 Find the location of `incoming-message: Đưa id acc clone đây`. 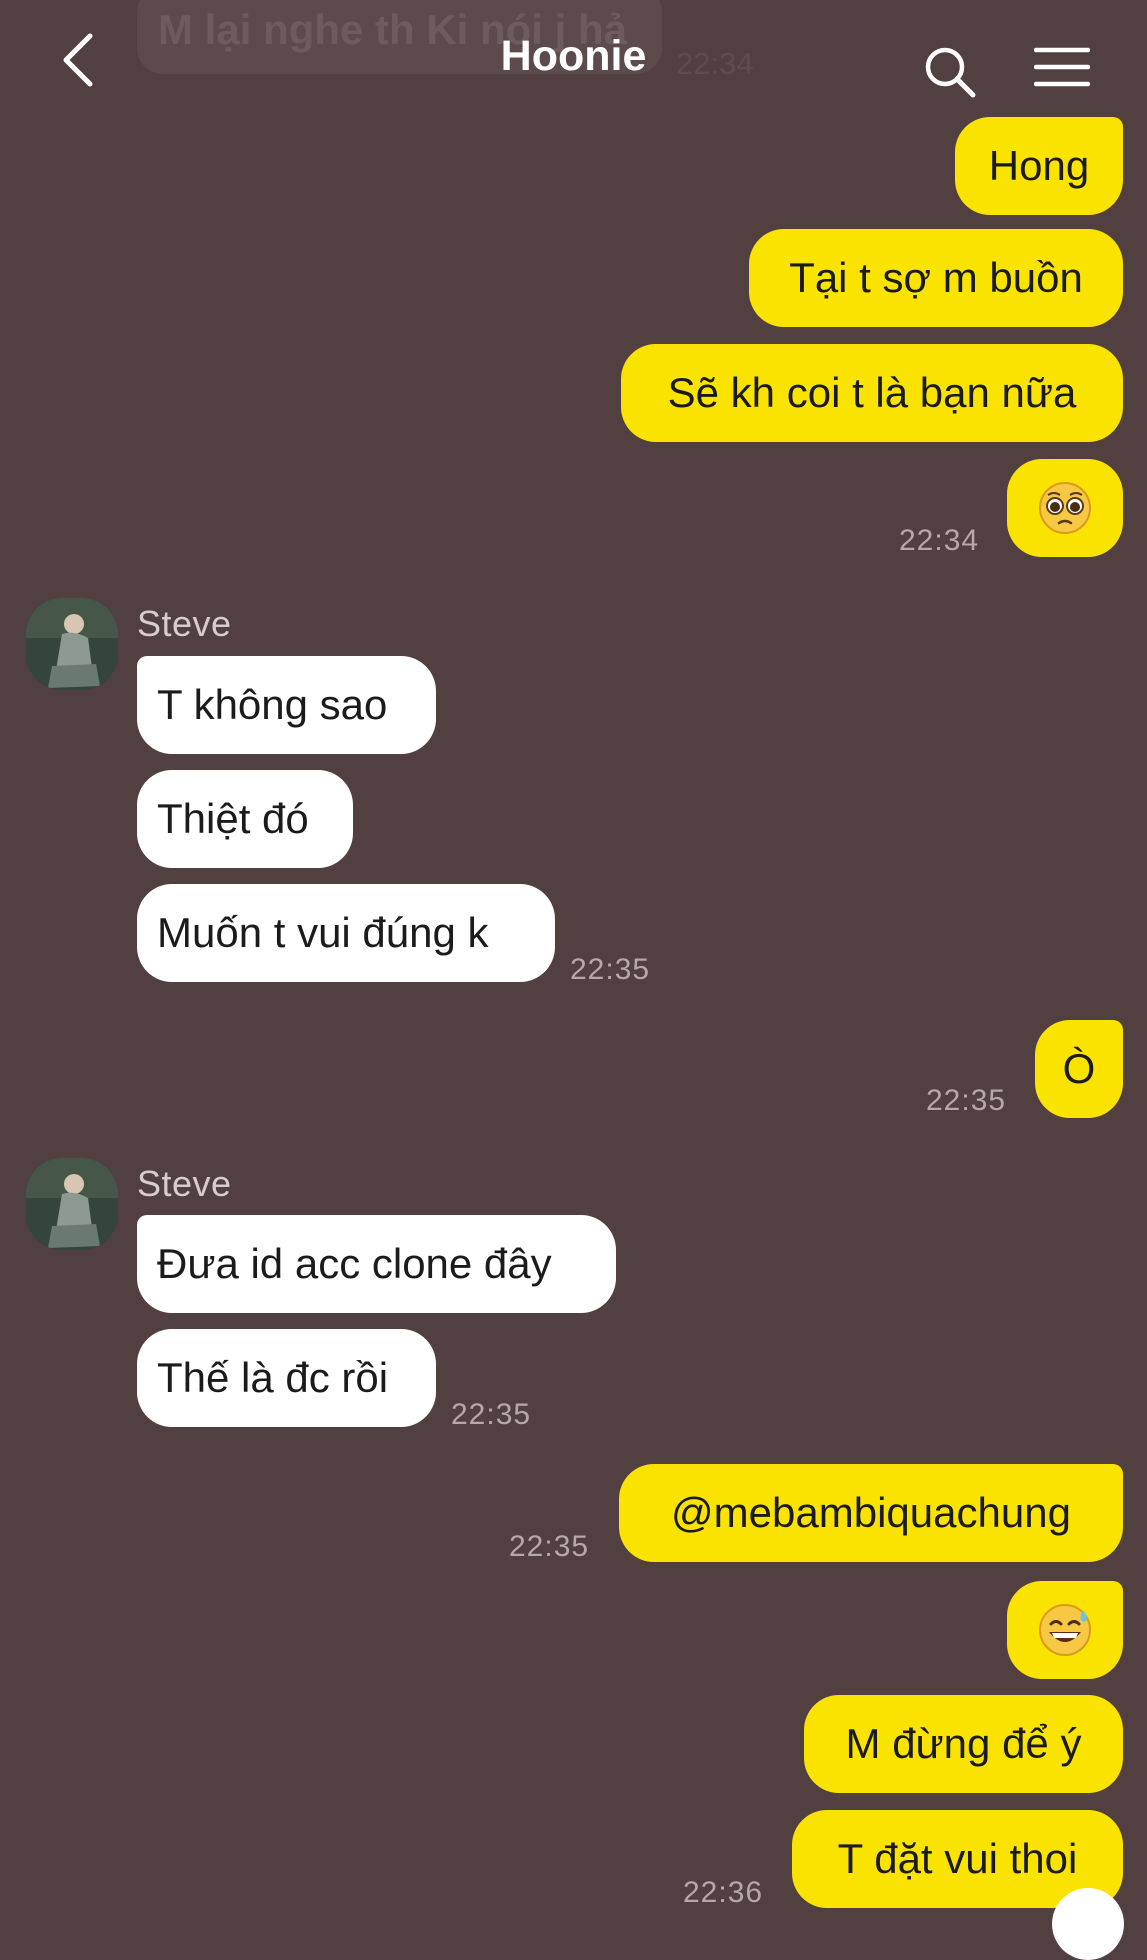

incoming-message: Đưa id acc clone đây is located at coordinates (376, 1264).